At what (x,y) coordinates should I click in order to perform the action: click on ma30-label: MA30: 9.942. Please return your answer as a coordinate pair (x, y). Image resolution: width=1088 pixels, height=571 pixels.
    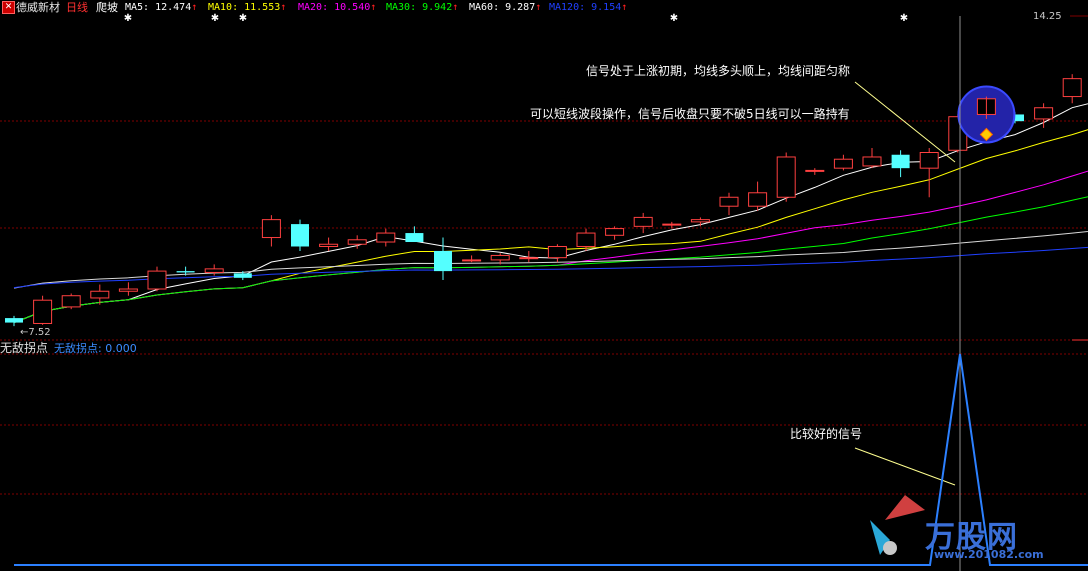
    Looking at the image, I should click on (419, 7).